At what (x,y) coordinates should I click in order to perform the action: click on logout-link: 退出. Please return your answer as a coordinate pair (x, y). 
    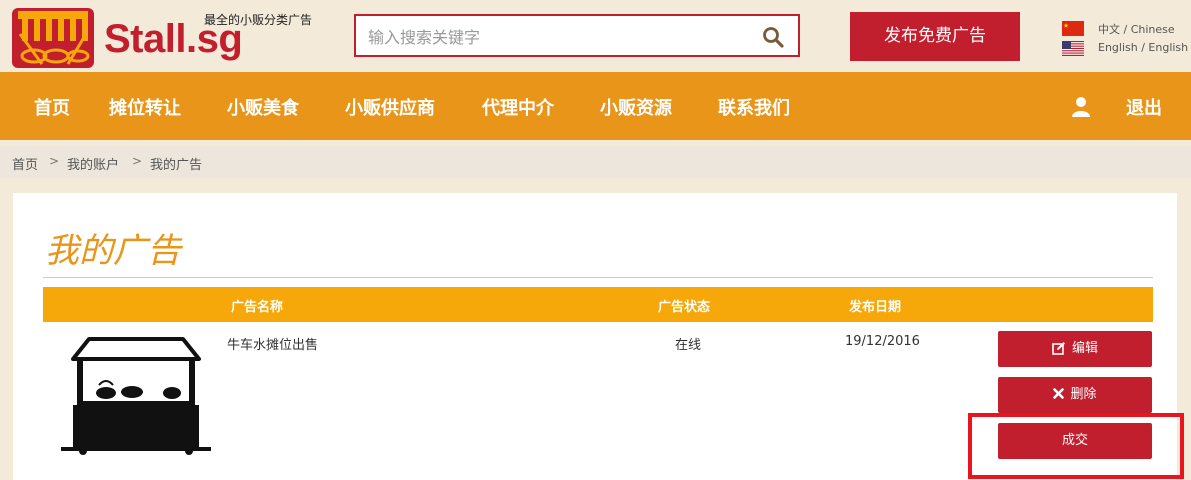
    Looking at the image, I should click on (1144, 107).